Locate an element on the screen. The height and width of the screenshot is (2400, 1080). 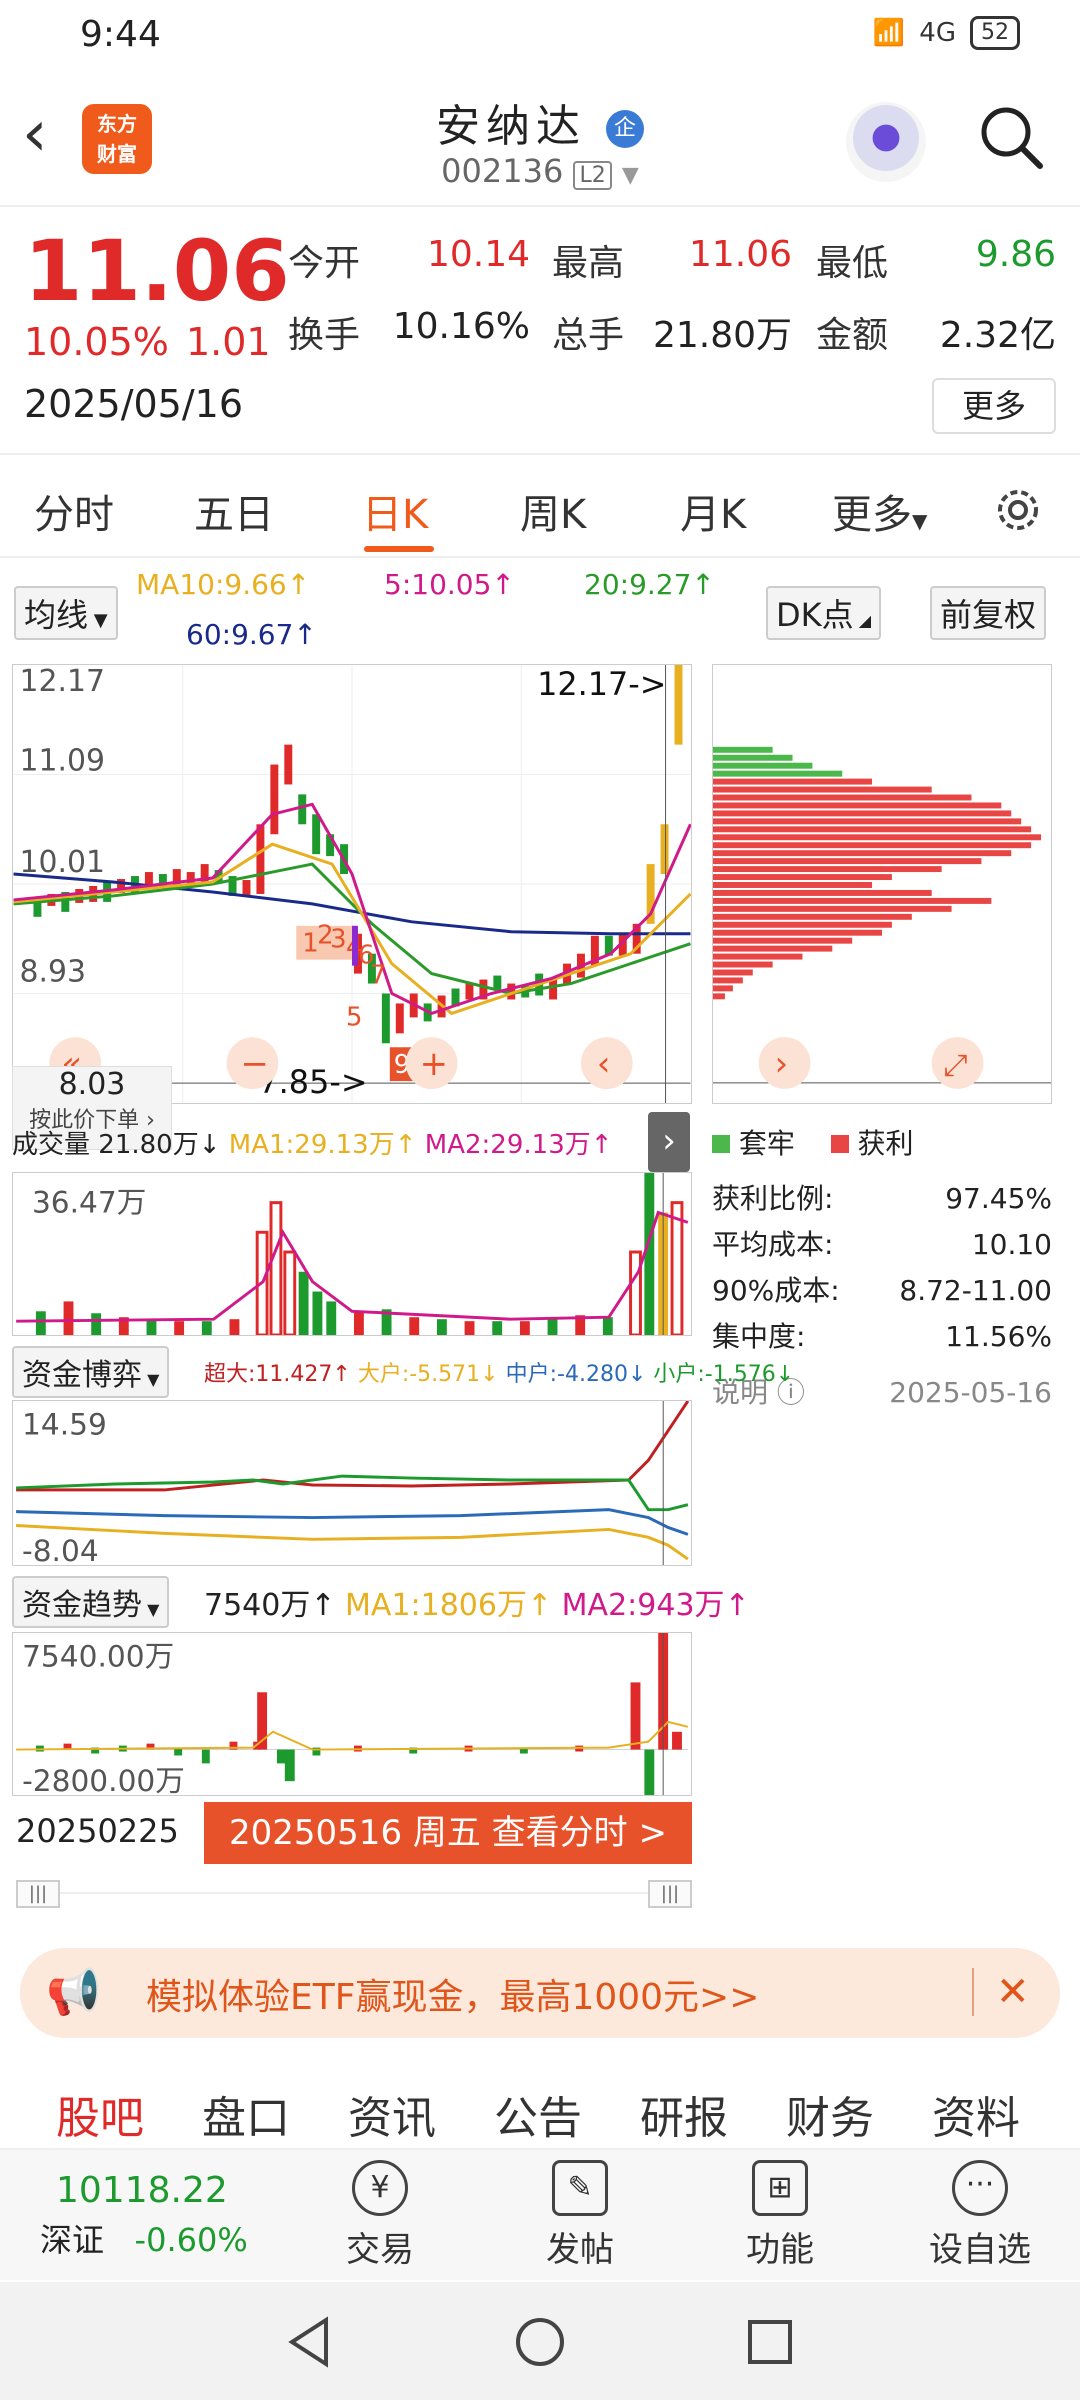
tab-forum: 股吧 is located at coordinates (100, 2114).